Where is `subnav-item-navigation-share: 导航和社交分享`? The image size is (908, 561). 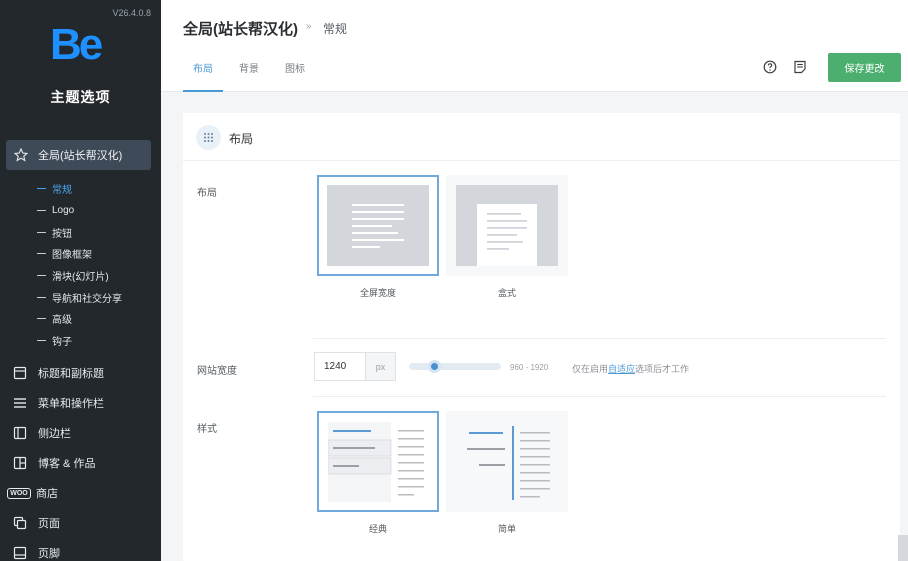 subnav-item-navigation-share: 导航和社交分享 is located at coordinates (79, 297).